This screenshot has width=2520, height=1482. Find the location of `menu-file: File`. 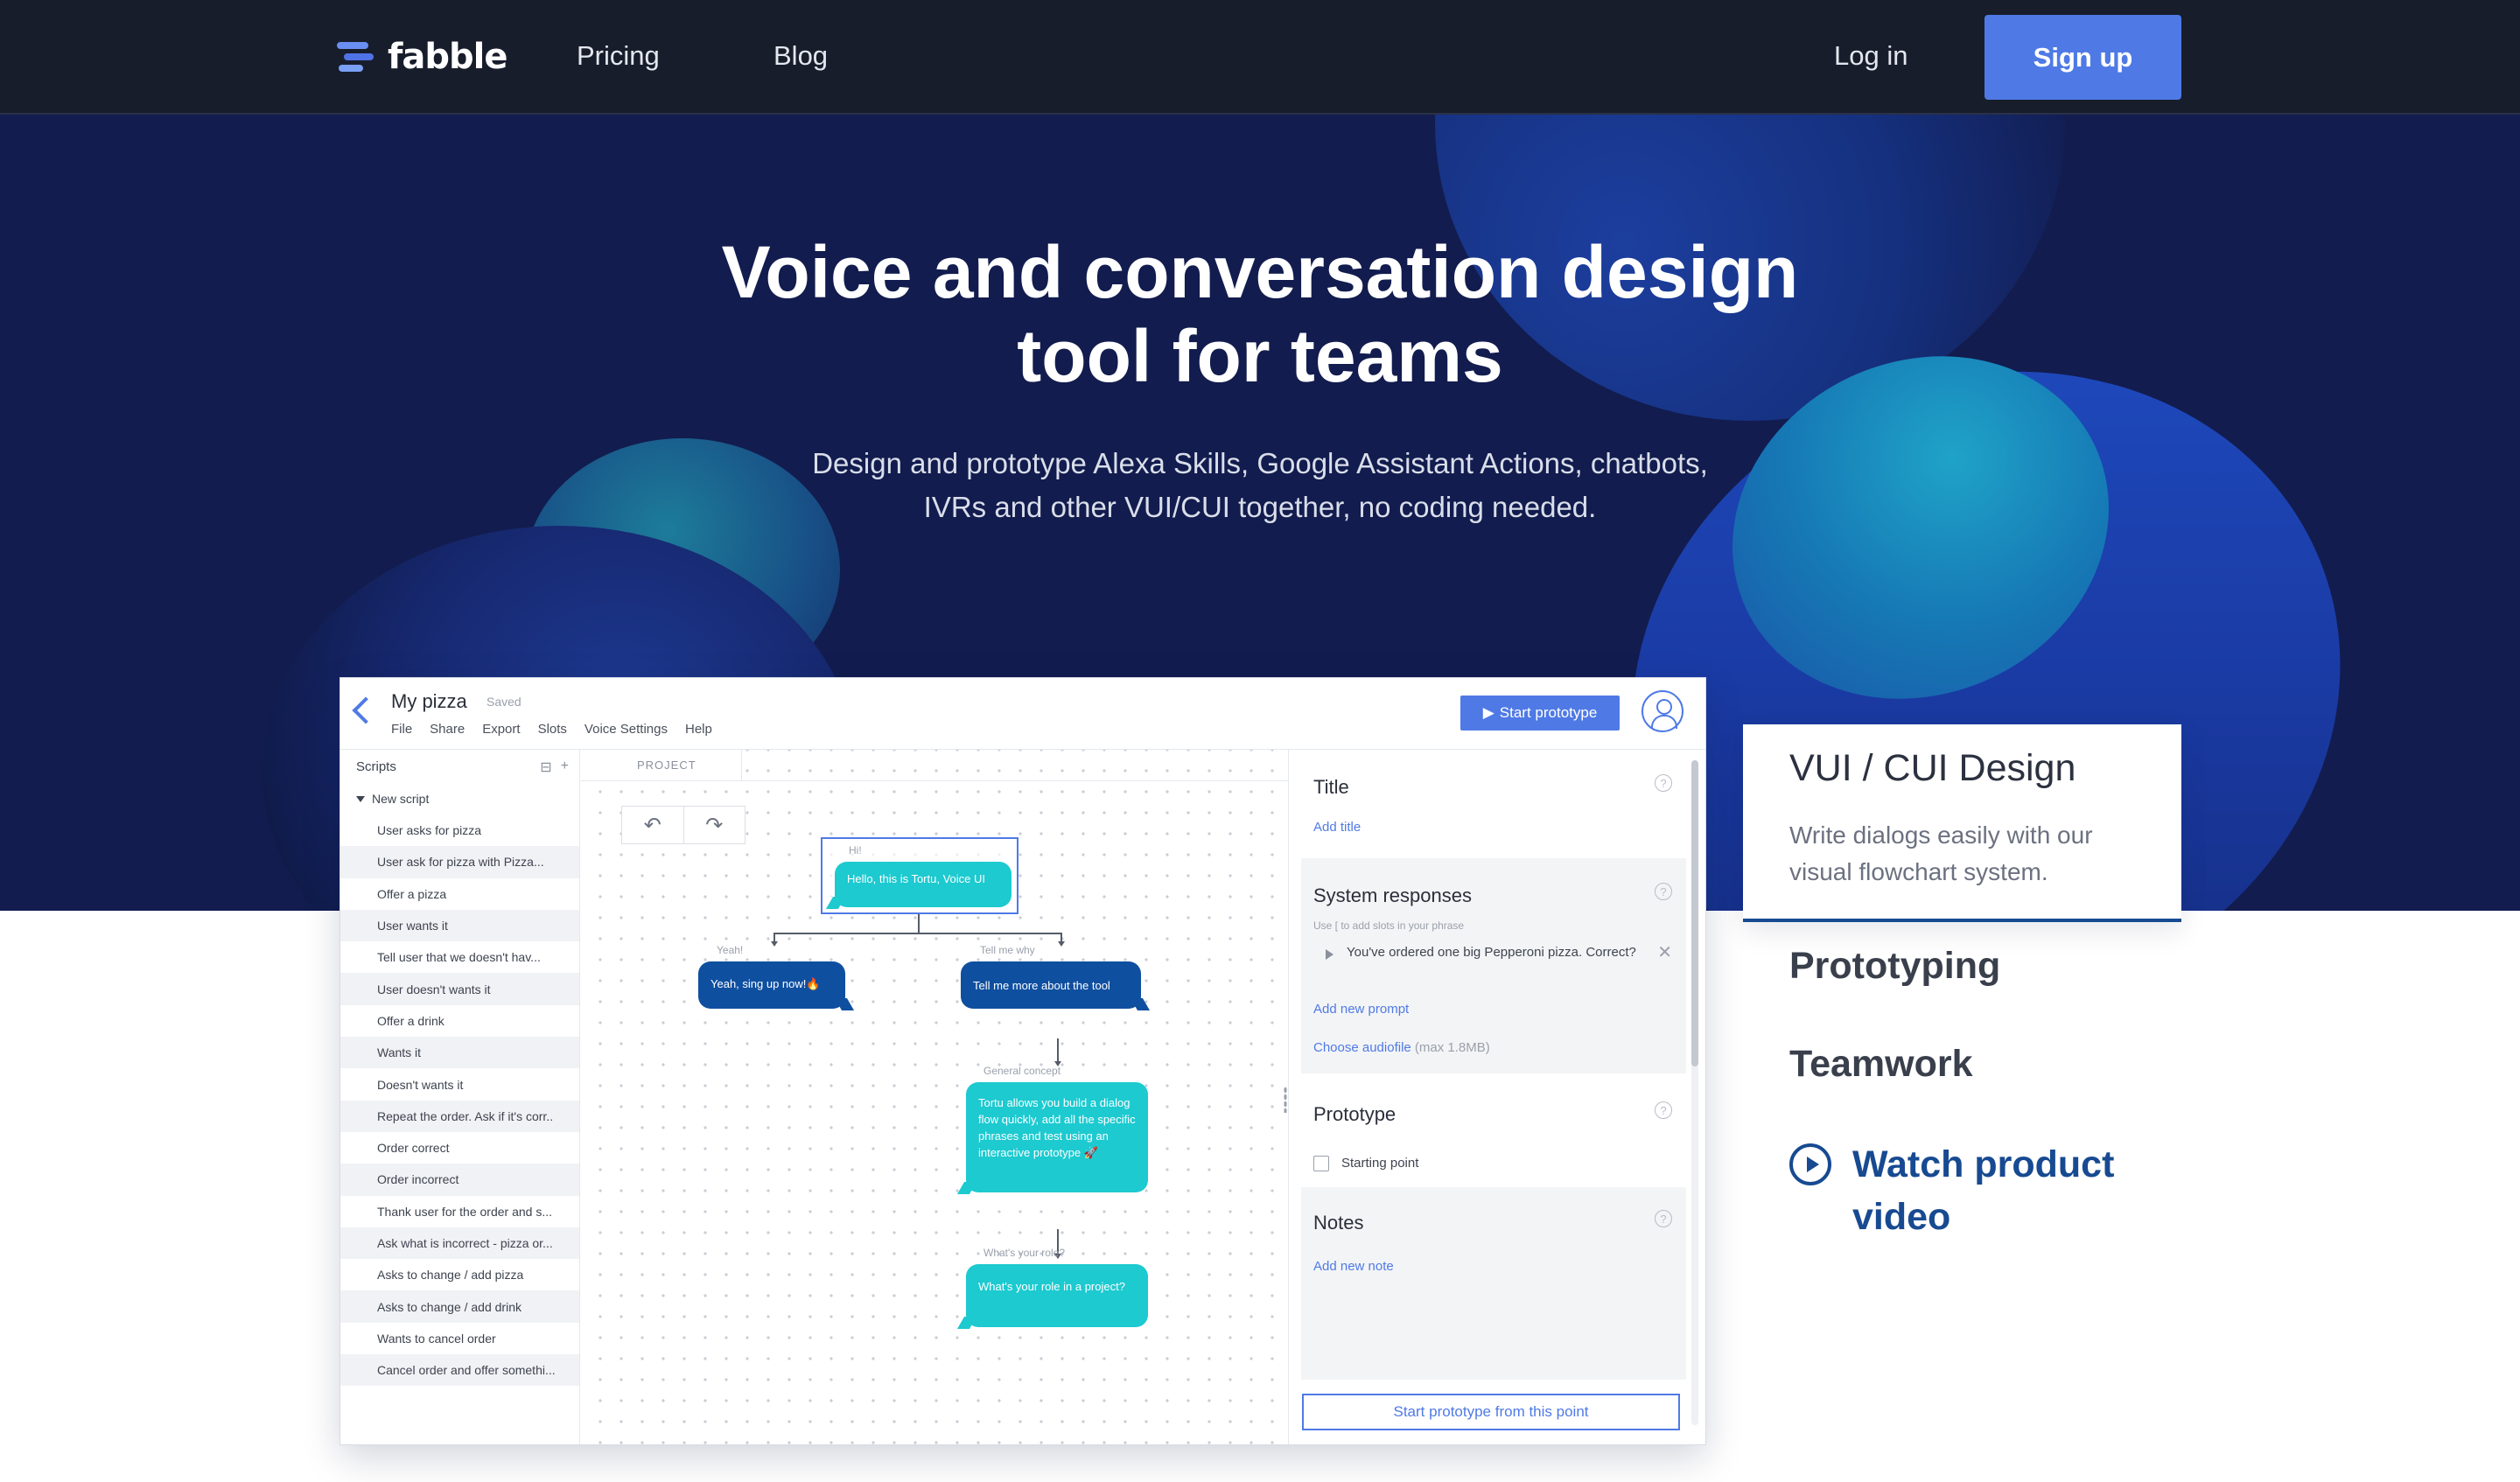

menu-file: File is located at coordinates (401, 729).